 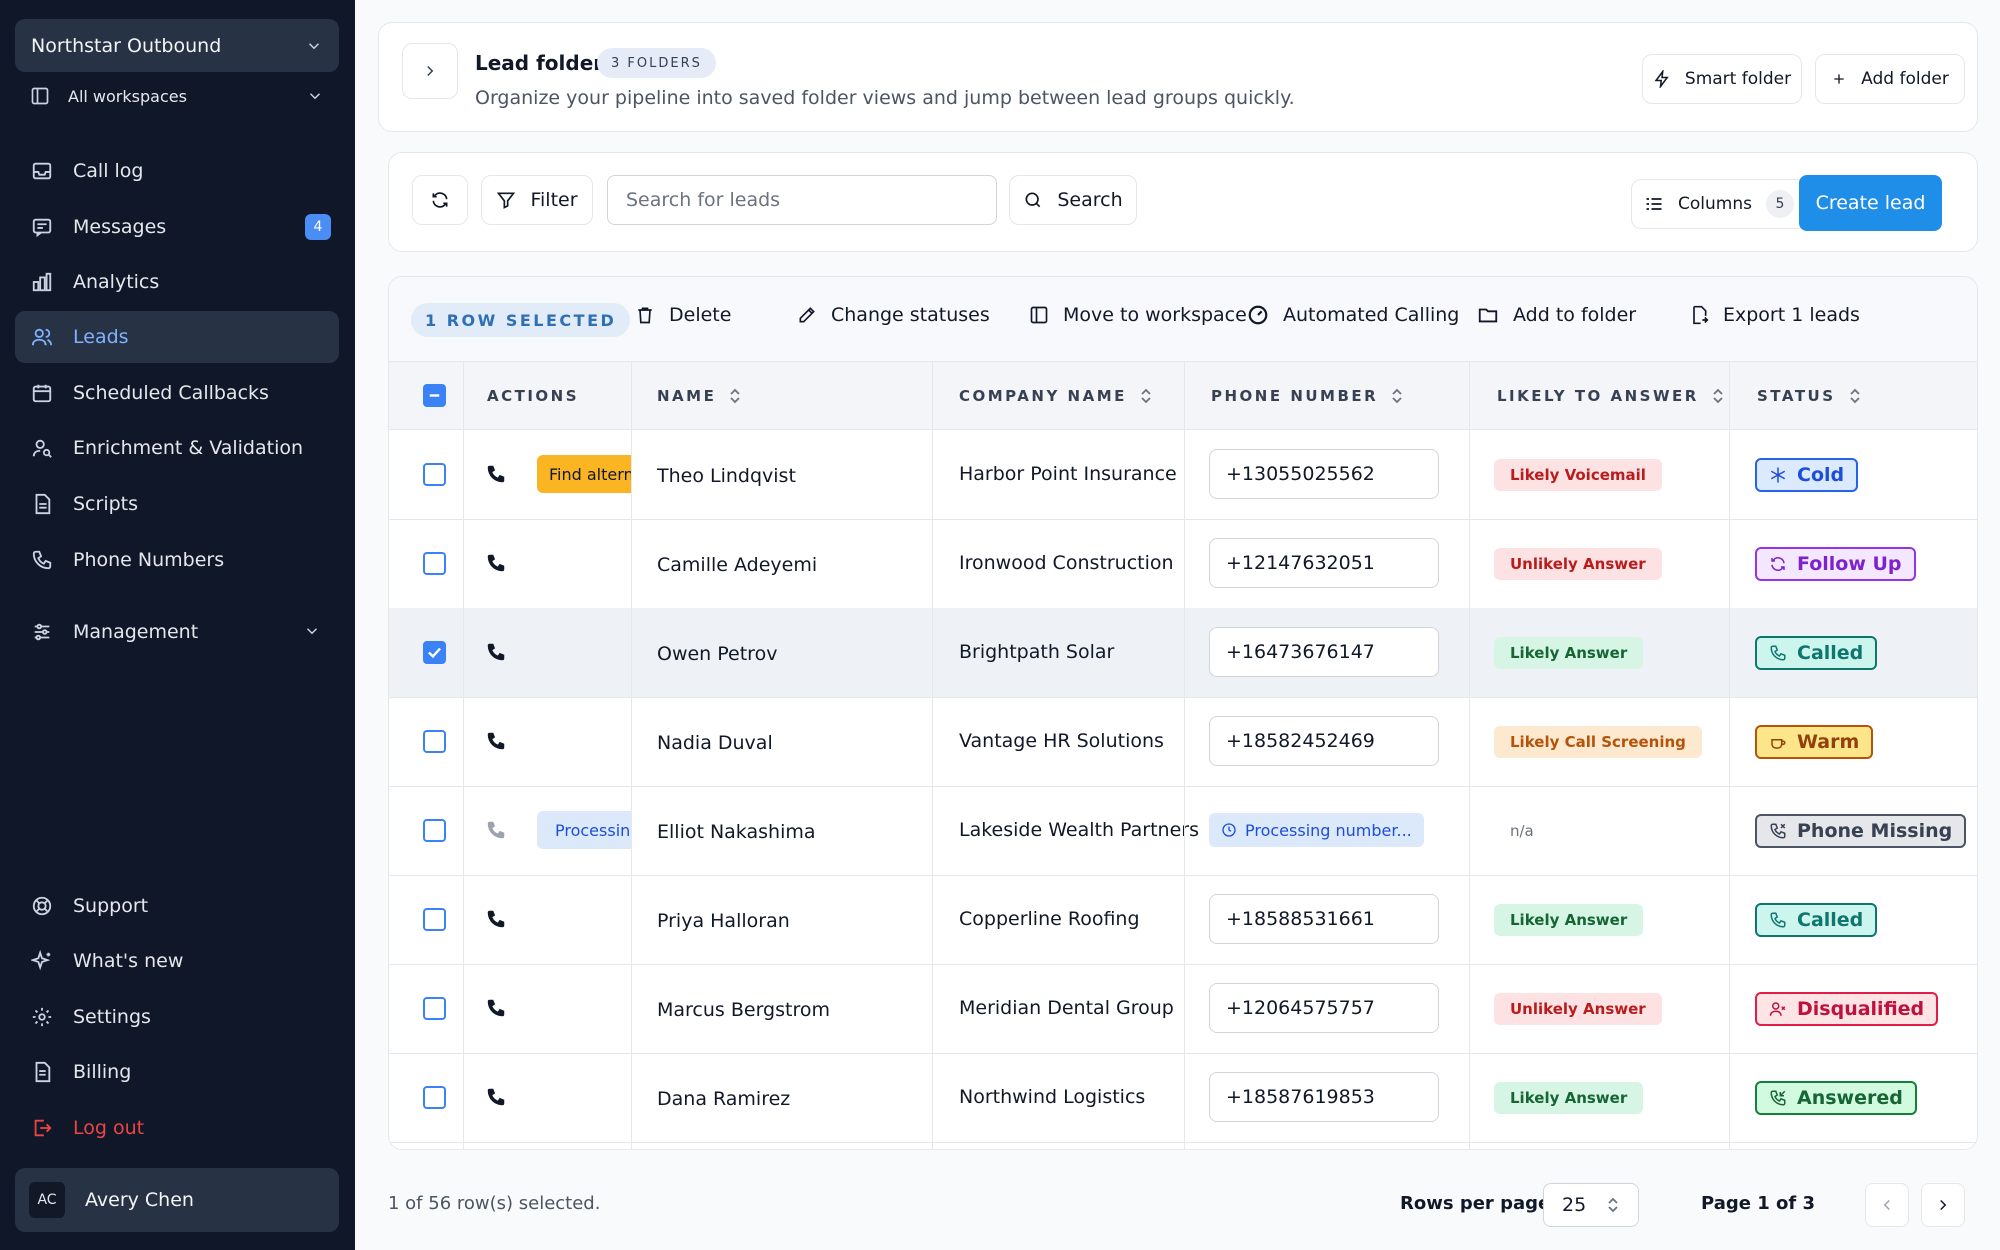 I want to click on sidebar-item-enrichment: Enrichment & Validation, so click(x=177, y=448).